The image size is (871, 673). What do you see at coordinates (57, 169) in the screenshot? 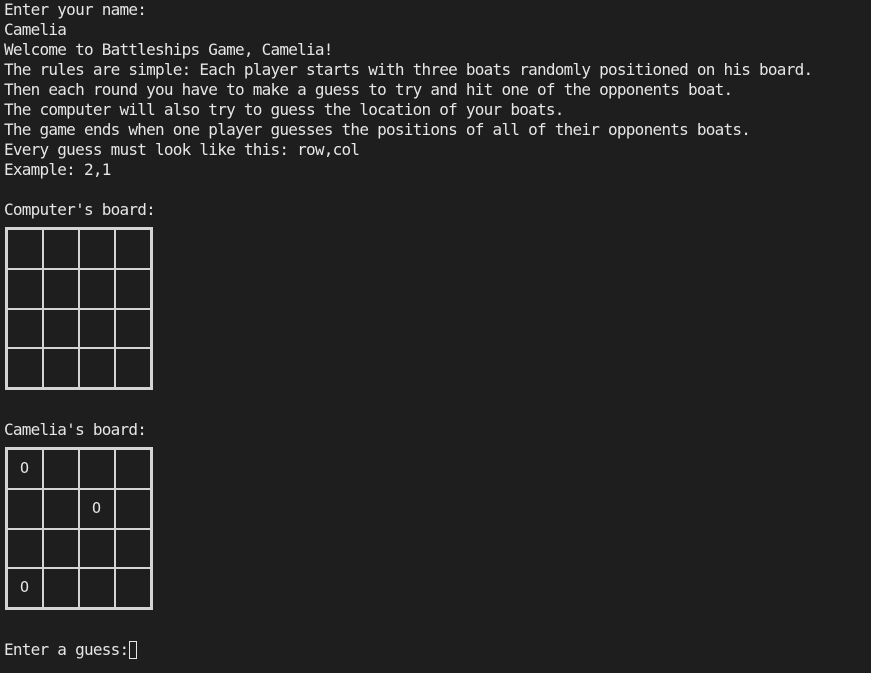
I see `rules-line: Example: 2,1` at bounding box center [57, 169].